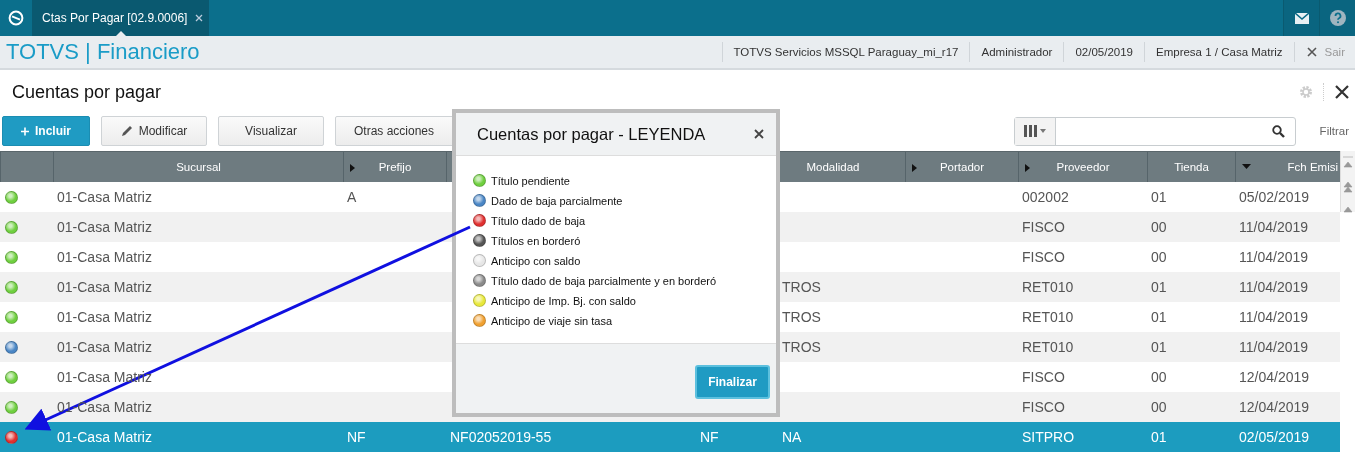 The image size is (1355, 463). What do you see at coordinates (87, 92) in the screenshot?
I see `page-title: Cuentas por pagar` at bounding box center [87, 92].